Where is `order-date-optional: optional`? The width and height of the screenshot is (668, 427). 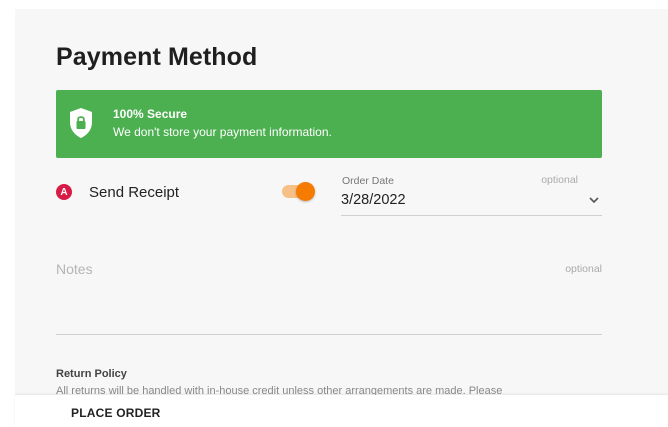 order-date-optional: optional is located at coordinates (559, 180).